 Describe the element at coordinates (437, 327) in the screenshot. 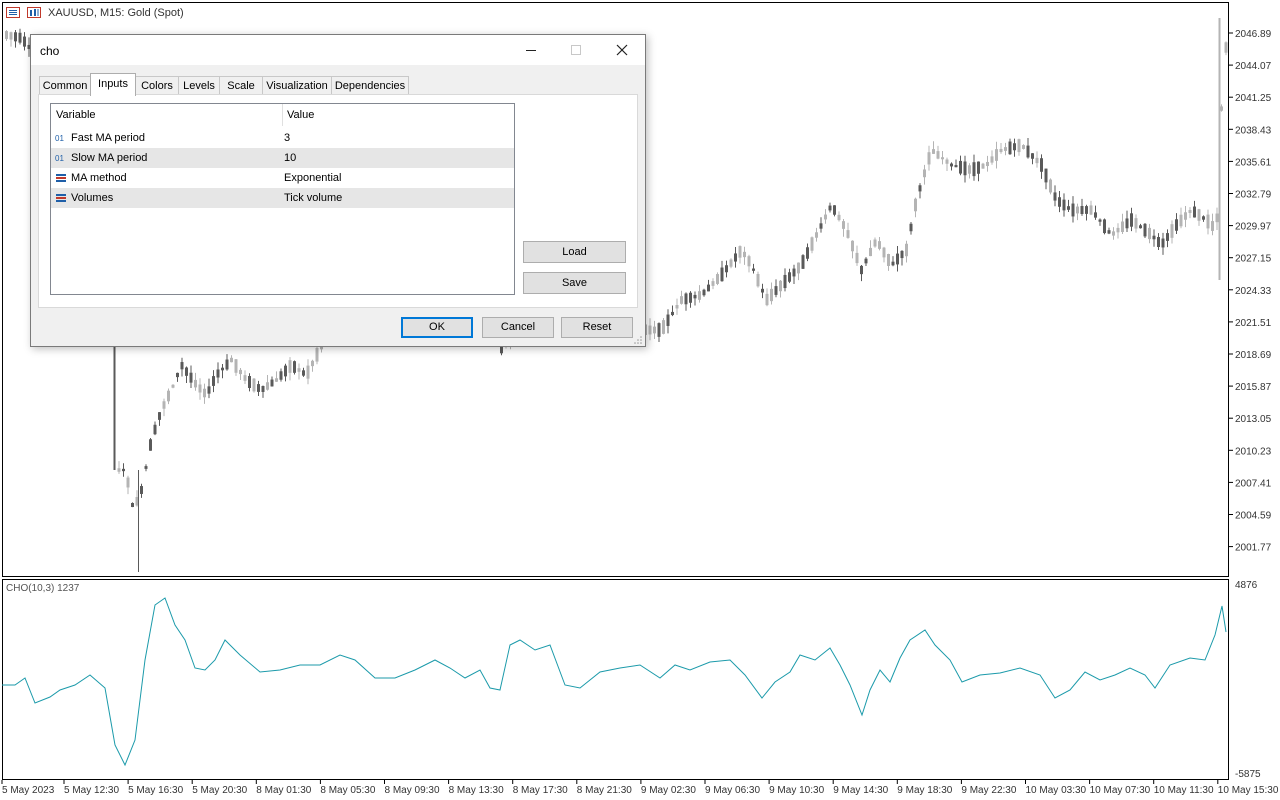

I see `ok-button: OK` at that location.